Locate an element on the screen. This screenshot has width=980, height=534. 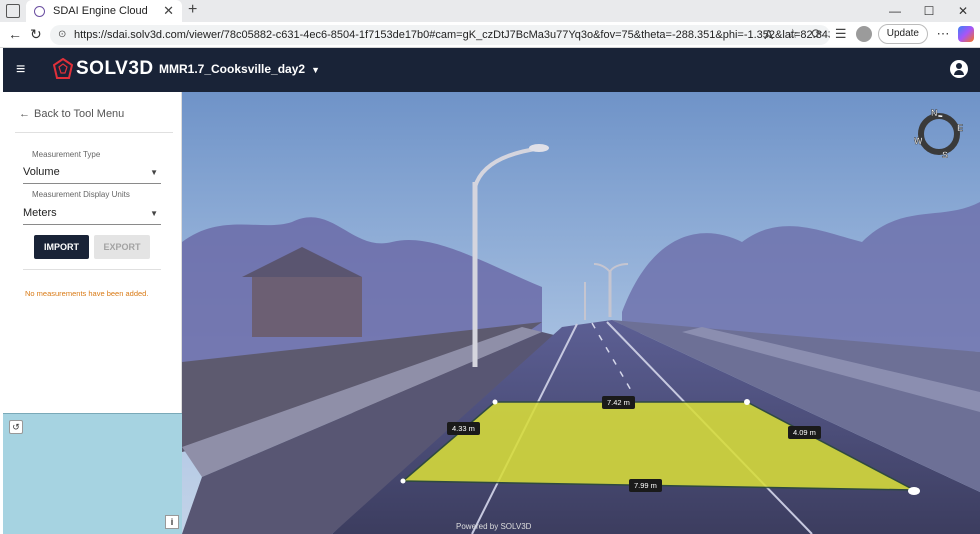
browser-tab-bar: SDAI Engine Cloud ✕ + — ☐ ✕ is located at coordinates (490, 11).